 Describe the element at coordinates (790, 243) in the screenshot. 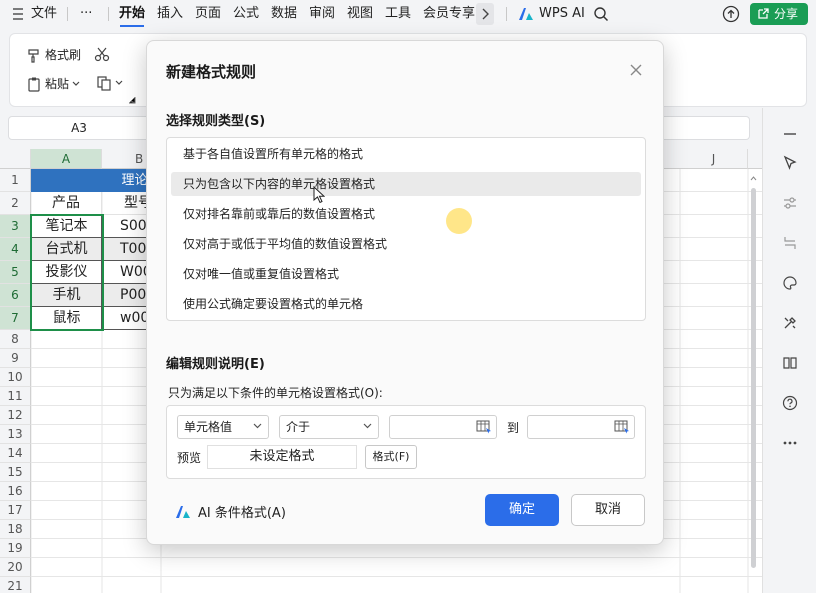

I see `convert-icon` at that location.